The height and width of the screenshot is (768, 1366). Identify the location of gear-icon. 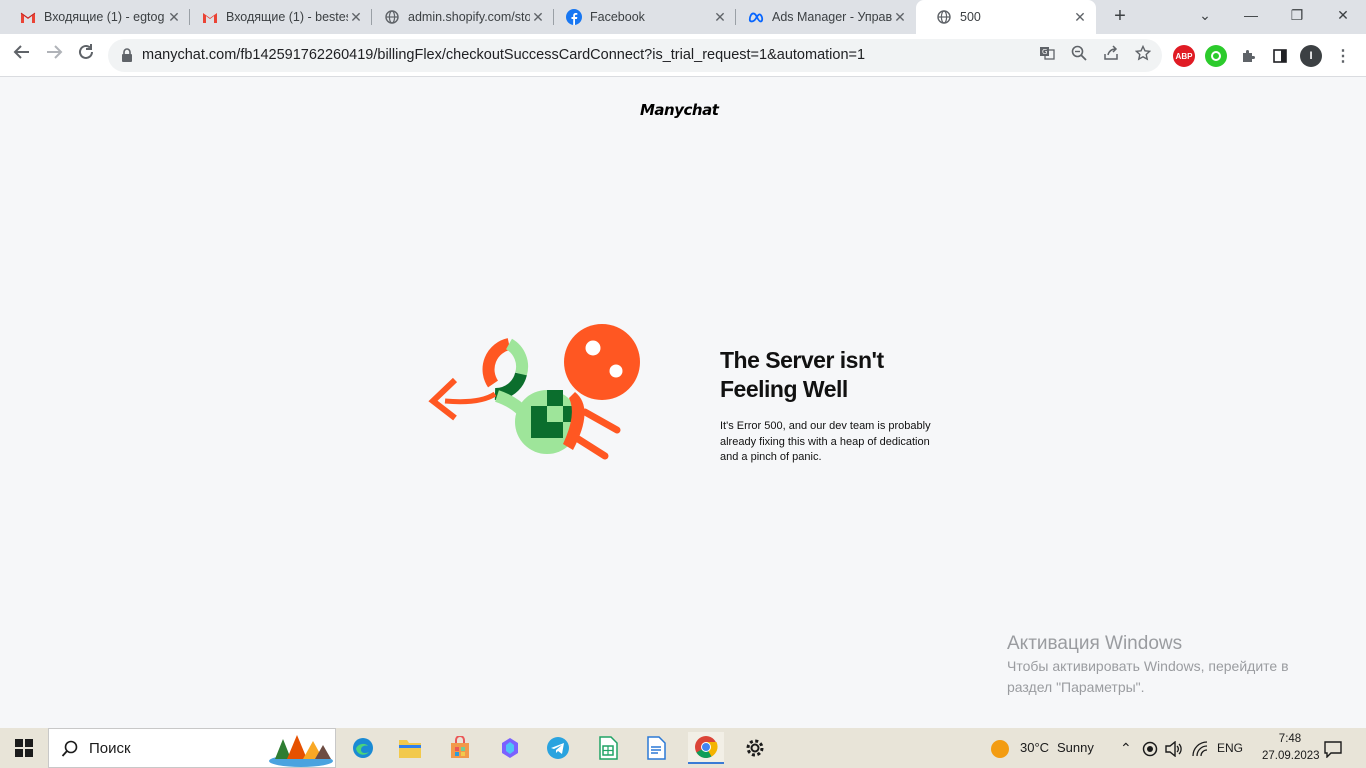
(755, 748).